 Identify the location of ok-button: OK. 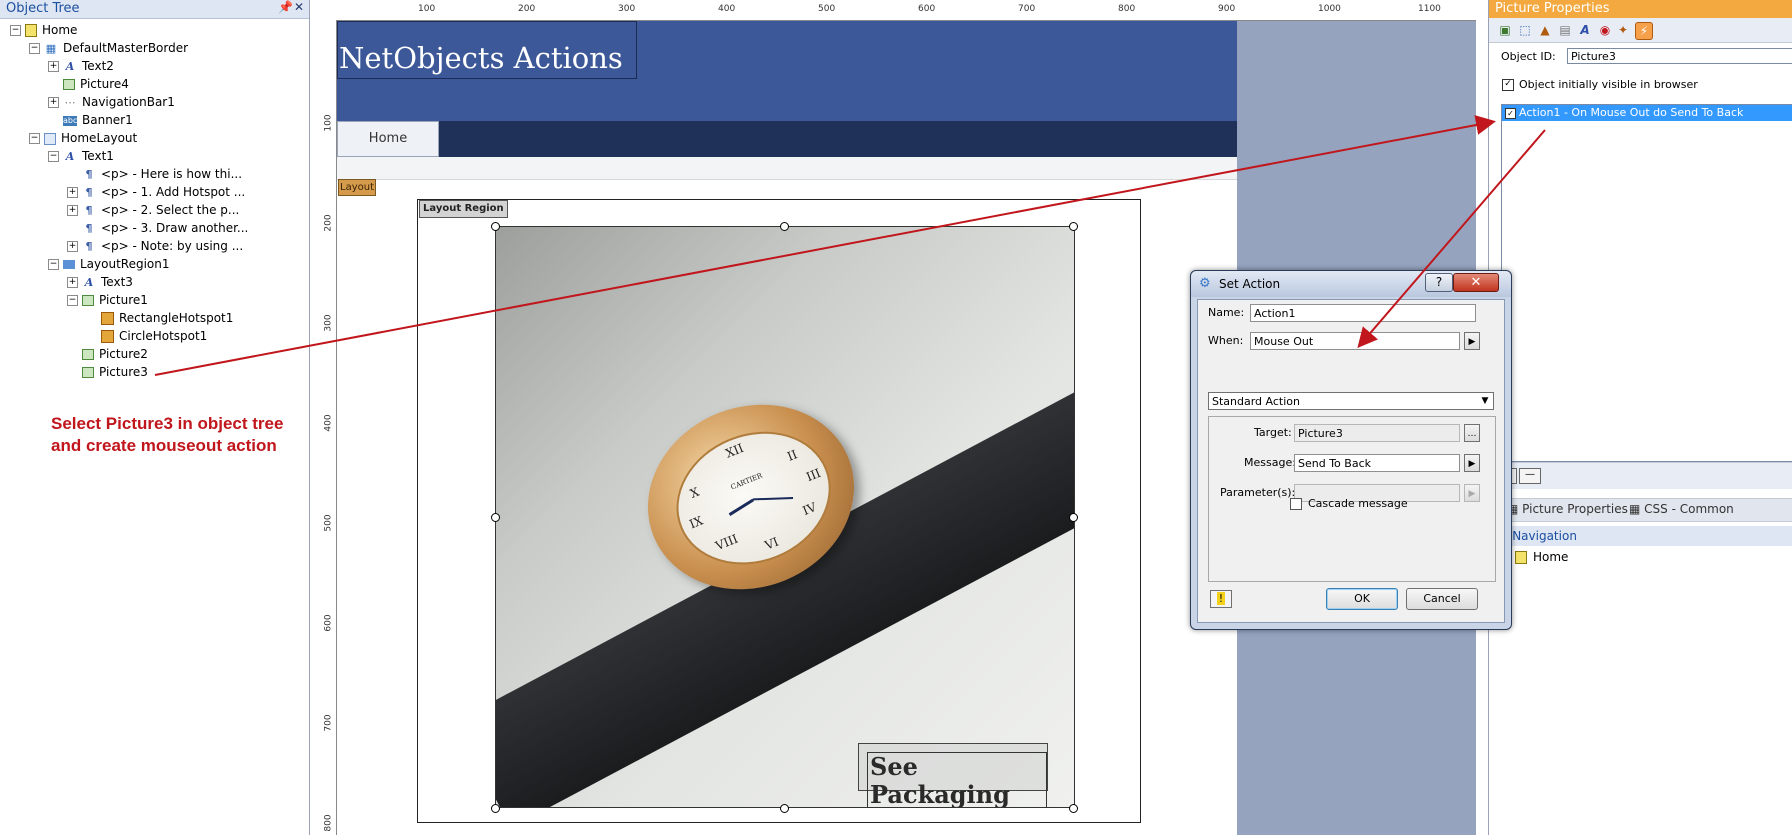
(1362, 599).